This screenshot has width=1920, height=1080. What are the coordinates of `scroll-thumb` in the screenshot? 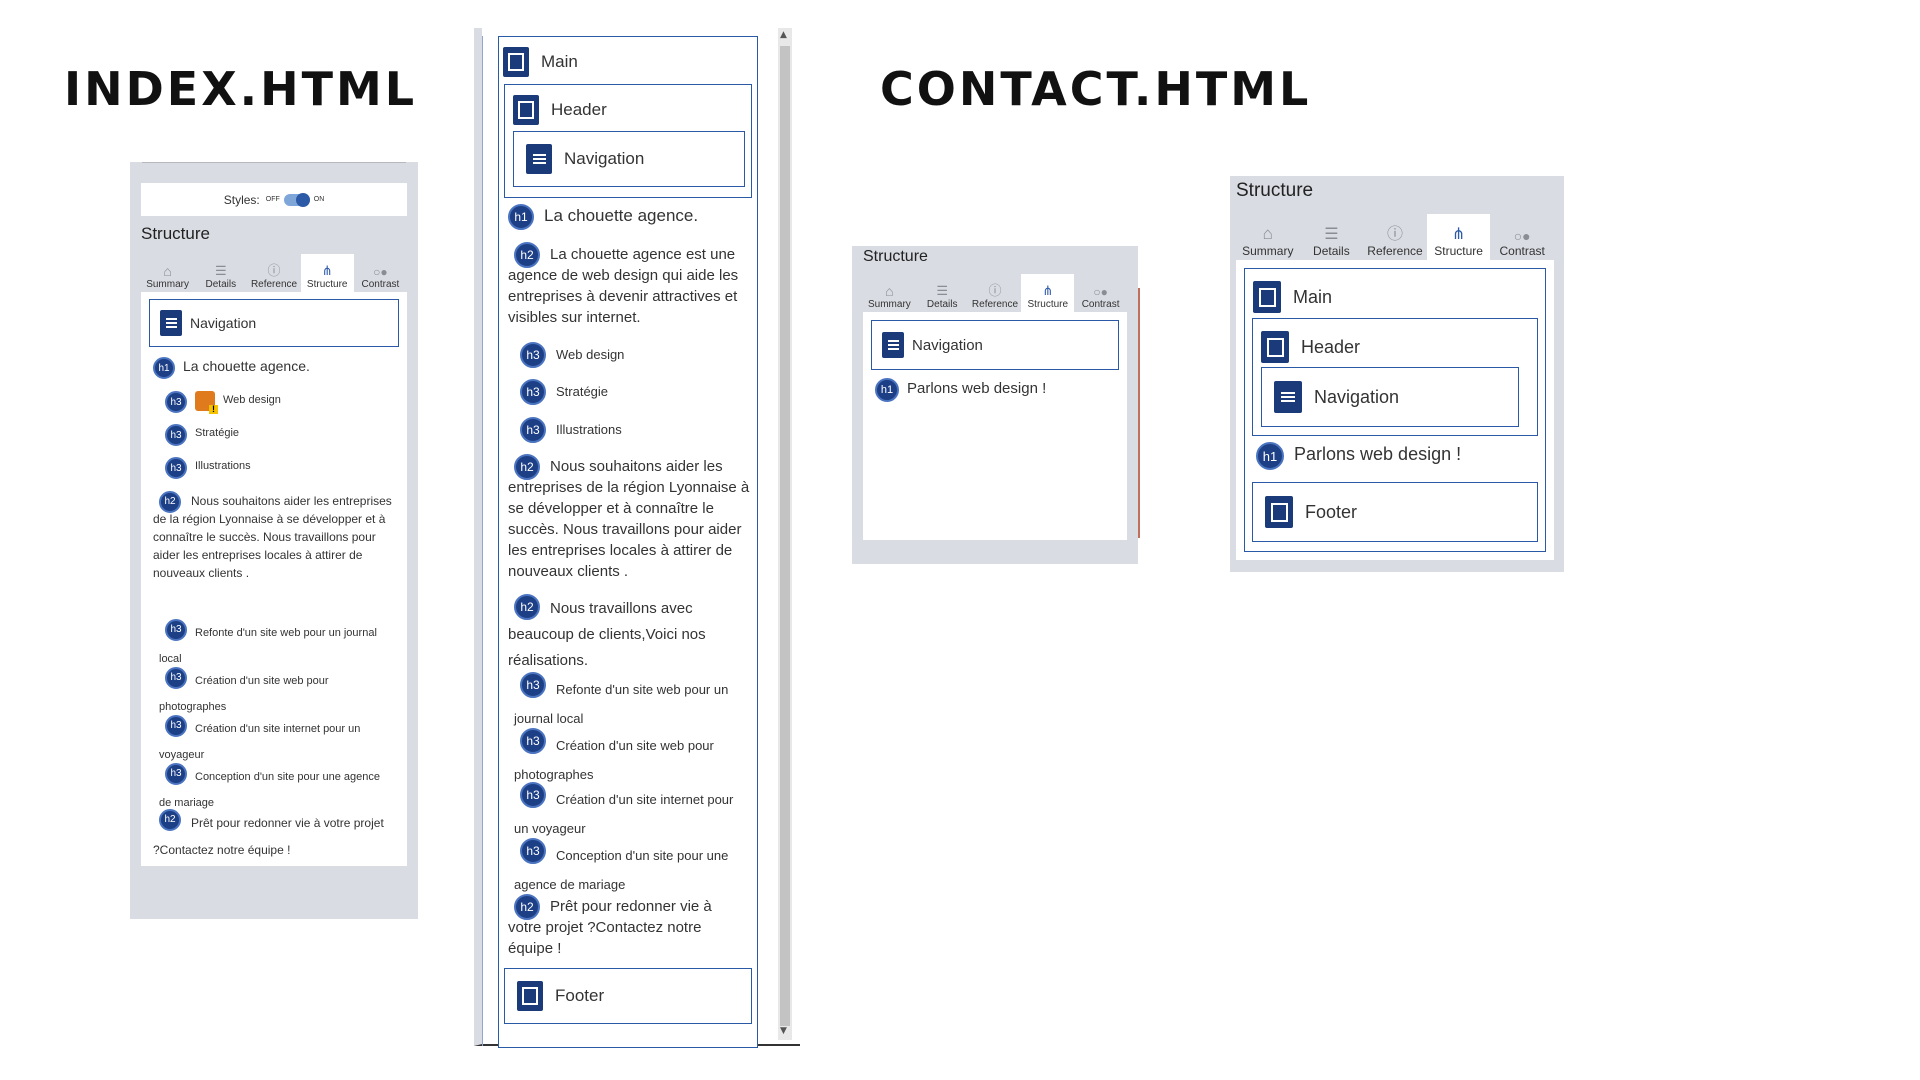 It's located at (785, 536).